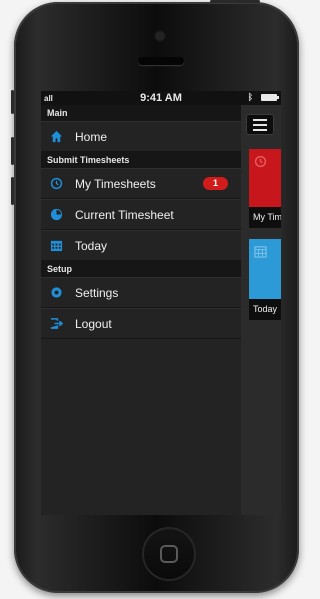  Describe the element at coordinates (91, 246) in the screenshot. I see `menu-item-label: Today` at that location.